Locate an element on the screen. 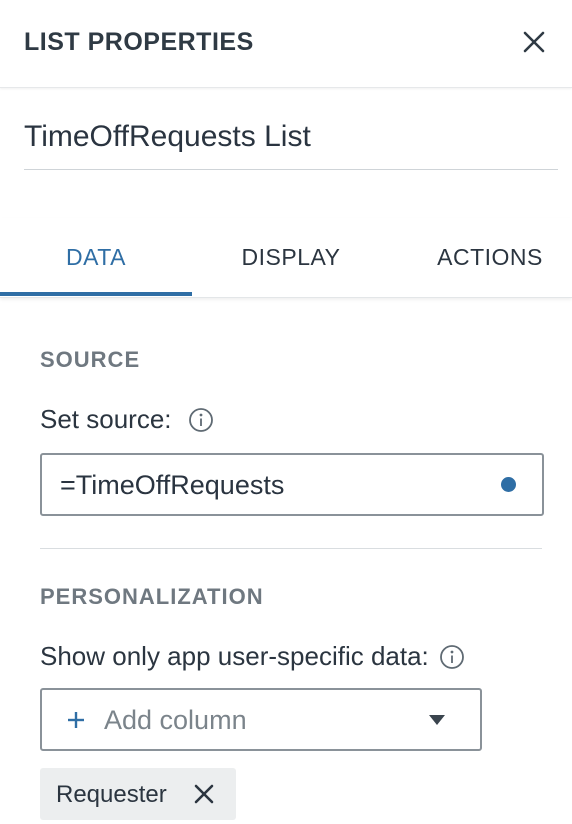  close-button is located at coordinates (534, 42).